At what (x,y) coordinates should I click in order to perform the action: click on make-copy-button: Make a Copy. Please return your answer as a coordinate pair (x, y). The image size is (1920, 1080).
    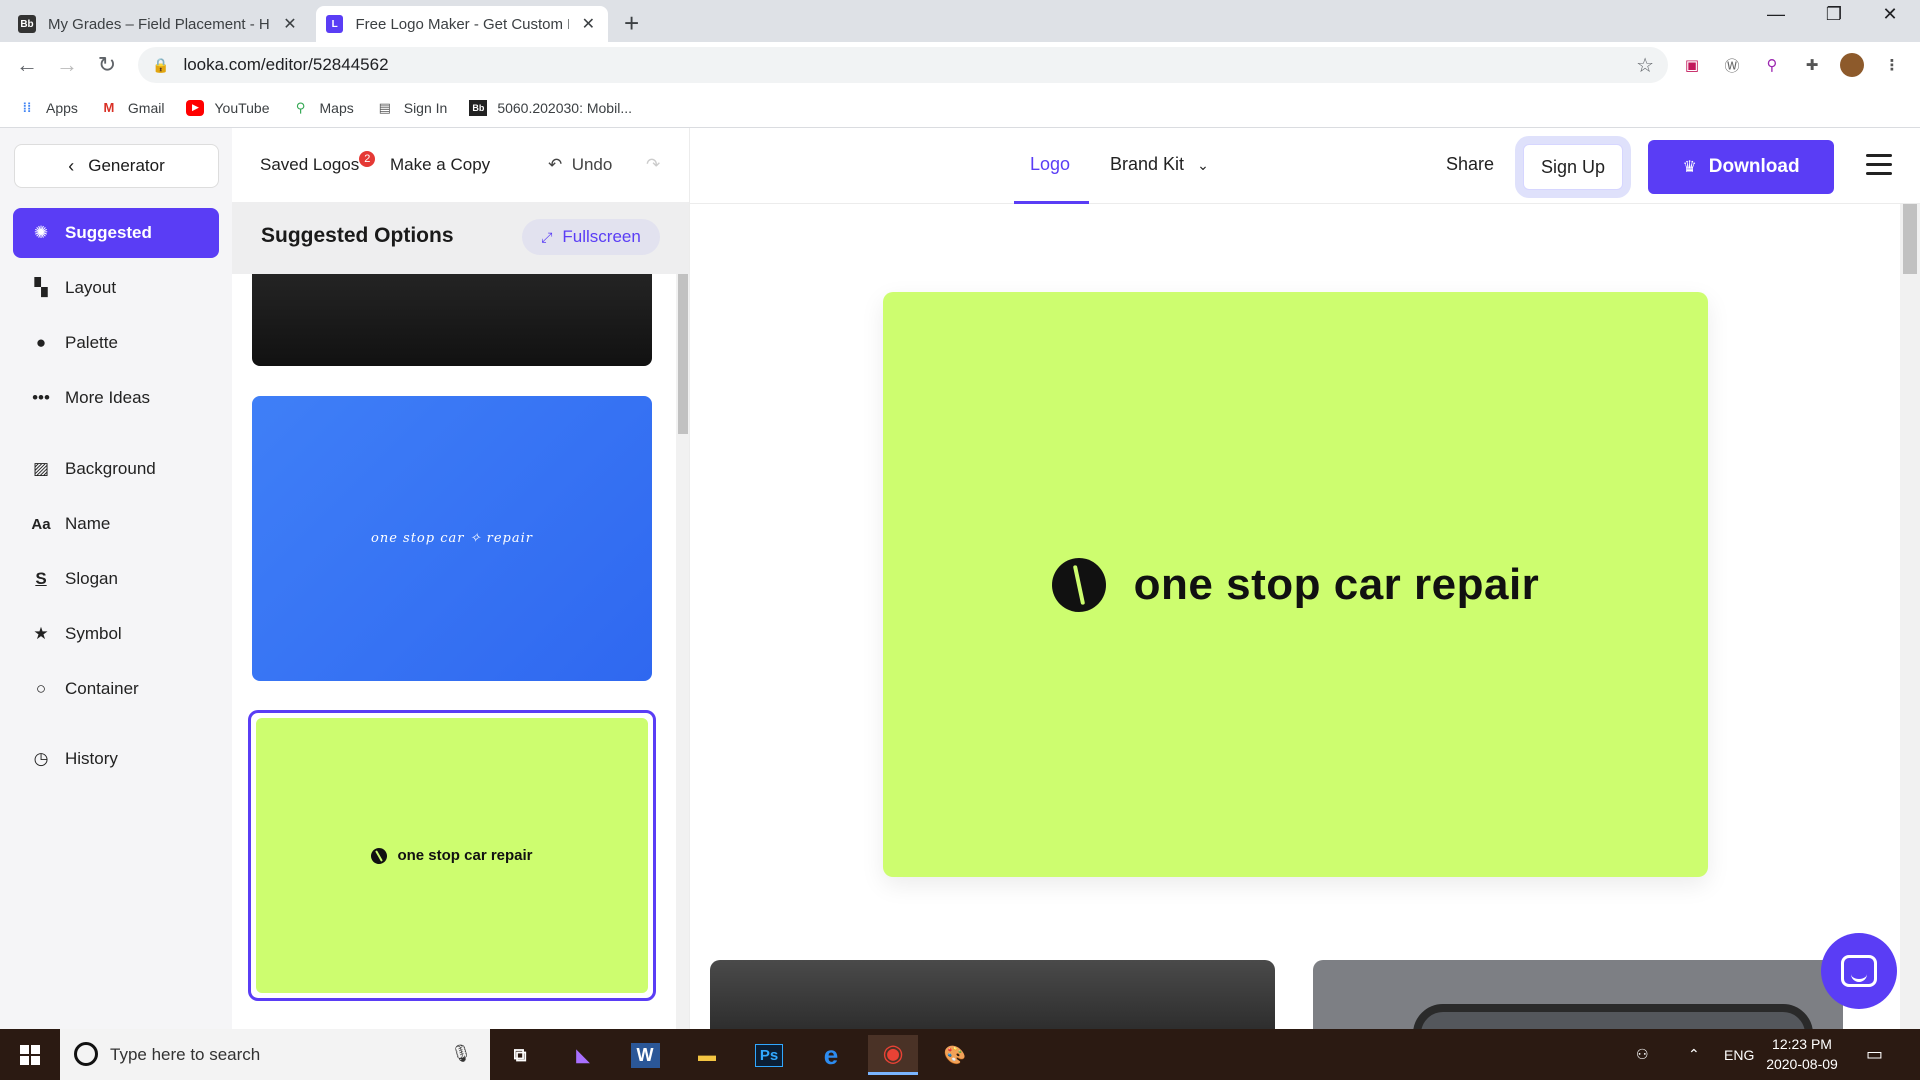
    Looking at the image, I should click on (440, 165).